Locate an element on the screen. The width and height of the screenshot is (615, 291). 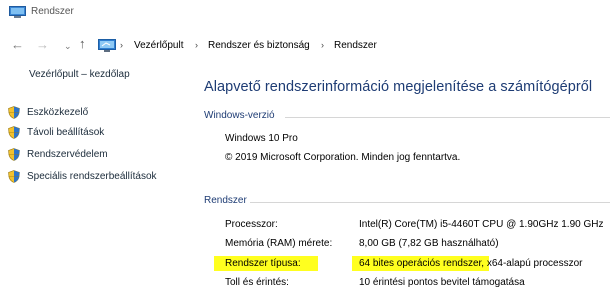
memory-value: 8,00 GB (7,82 GB használható) is located at coordinates (429, 243).